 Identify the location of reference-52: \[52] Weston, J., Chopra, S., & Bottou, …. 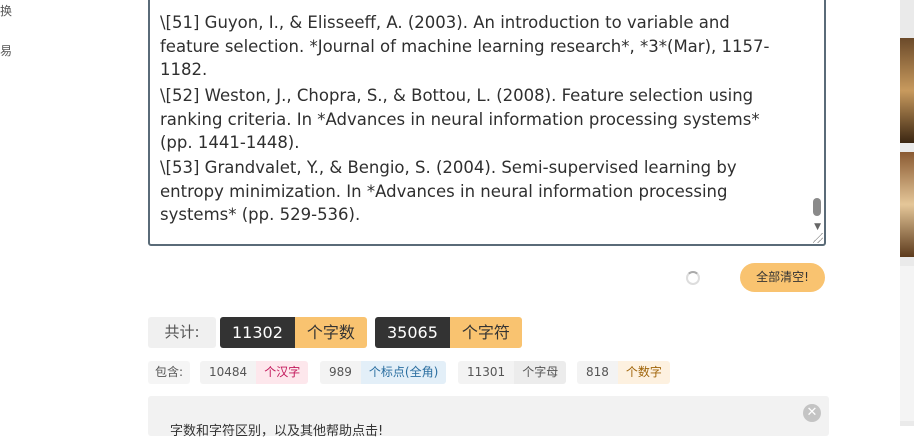
(460, 119).